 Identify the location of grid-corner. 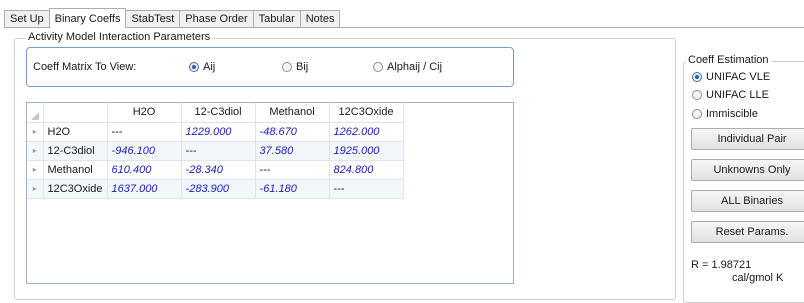
(35, 113).